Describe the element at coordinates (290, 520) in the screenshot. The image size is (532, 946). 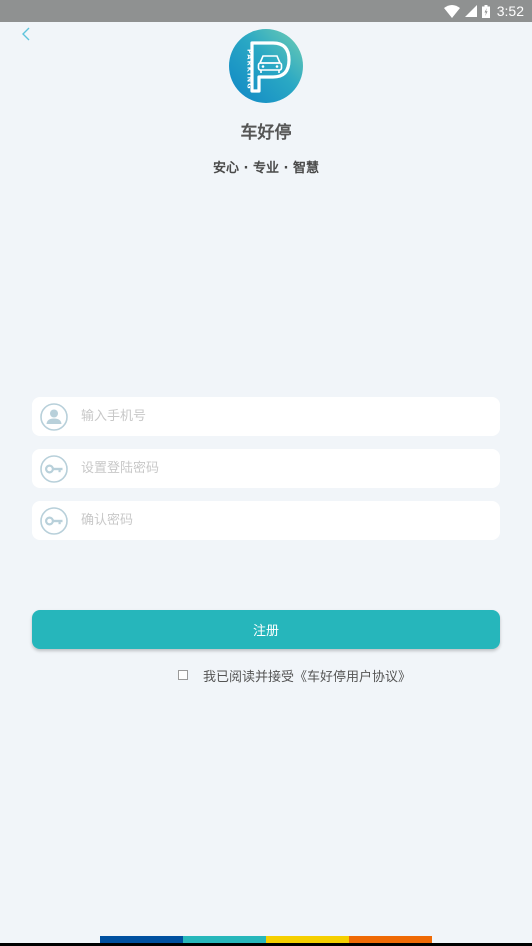
I see `confirm-password-input` at that location.